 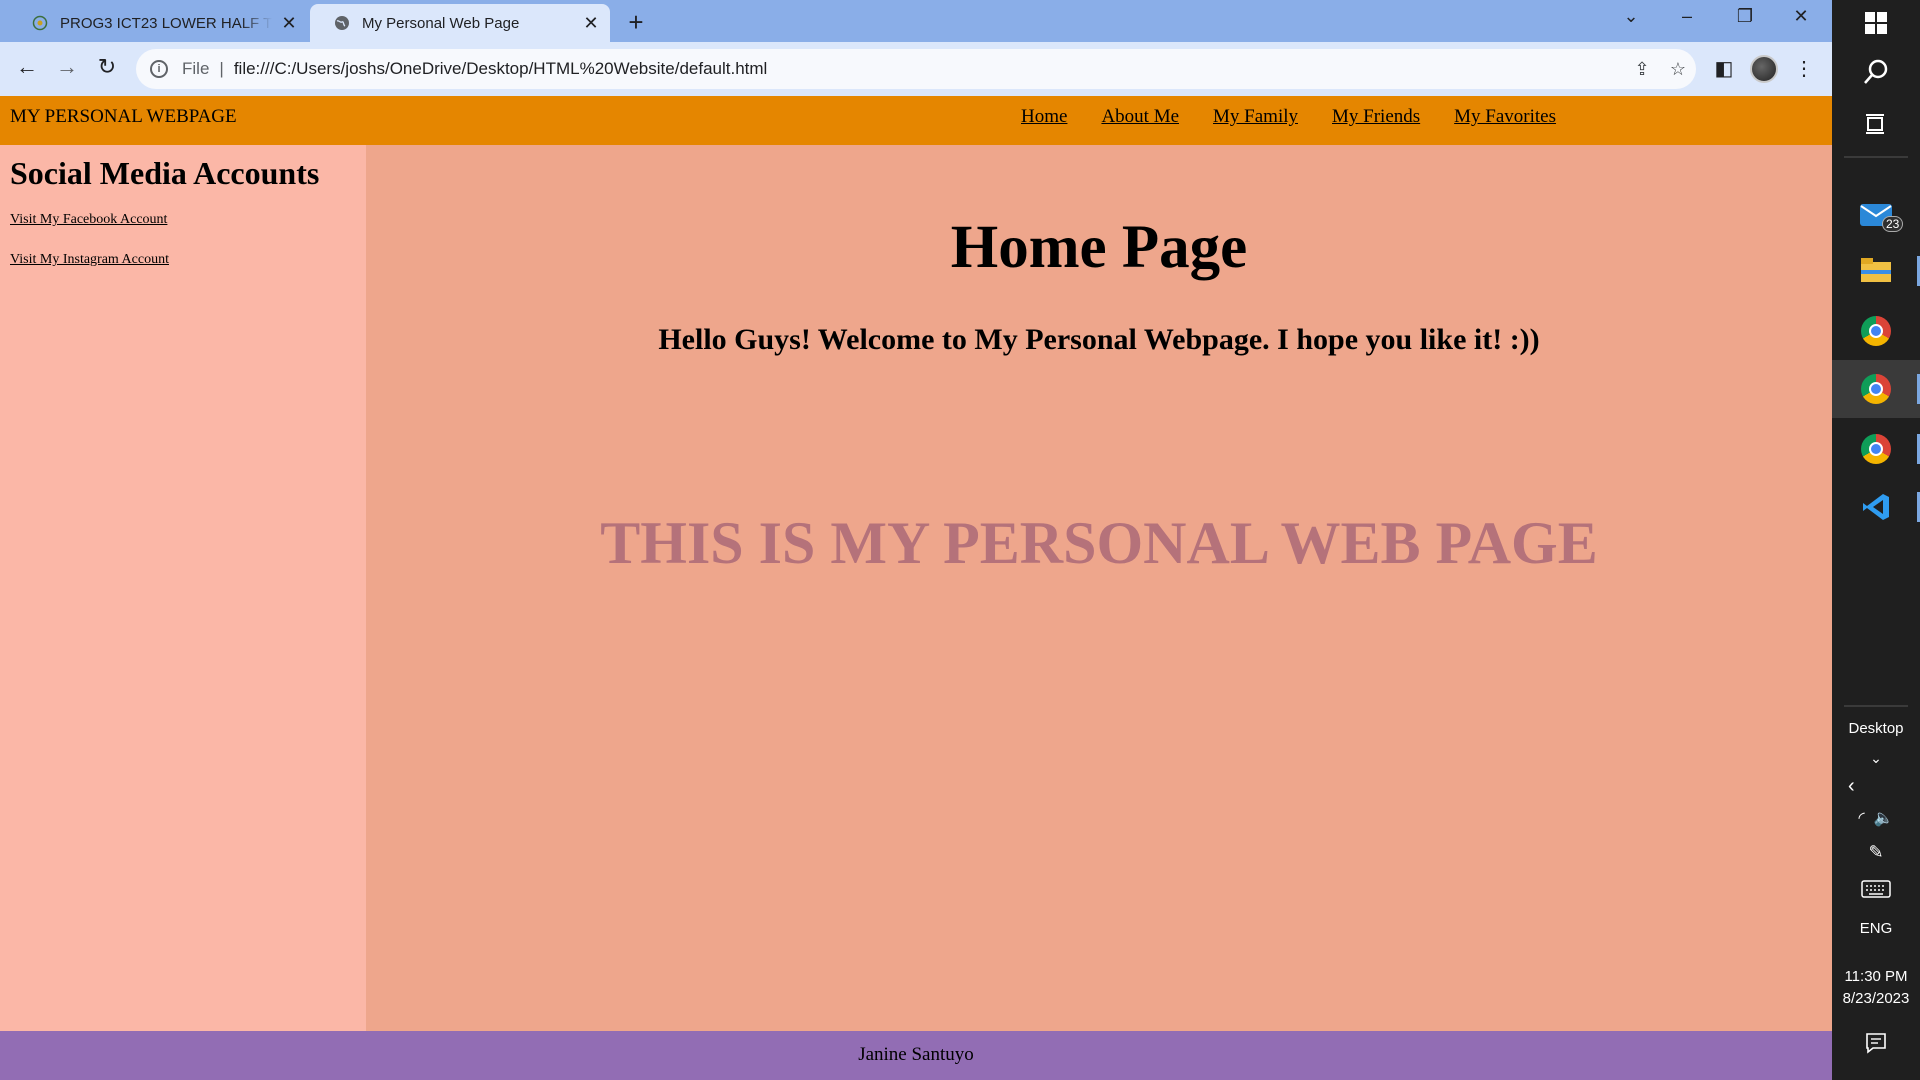 I want to click on sidebar-heading: Social Media Accounts, so click(x=165, y=173).